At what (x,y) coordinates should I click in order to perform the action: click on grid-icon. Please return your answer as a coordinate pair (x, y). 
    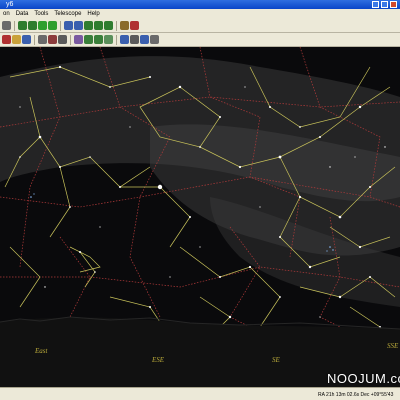
    Looking at the image, I should click on (124, 39).